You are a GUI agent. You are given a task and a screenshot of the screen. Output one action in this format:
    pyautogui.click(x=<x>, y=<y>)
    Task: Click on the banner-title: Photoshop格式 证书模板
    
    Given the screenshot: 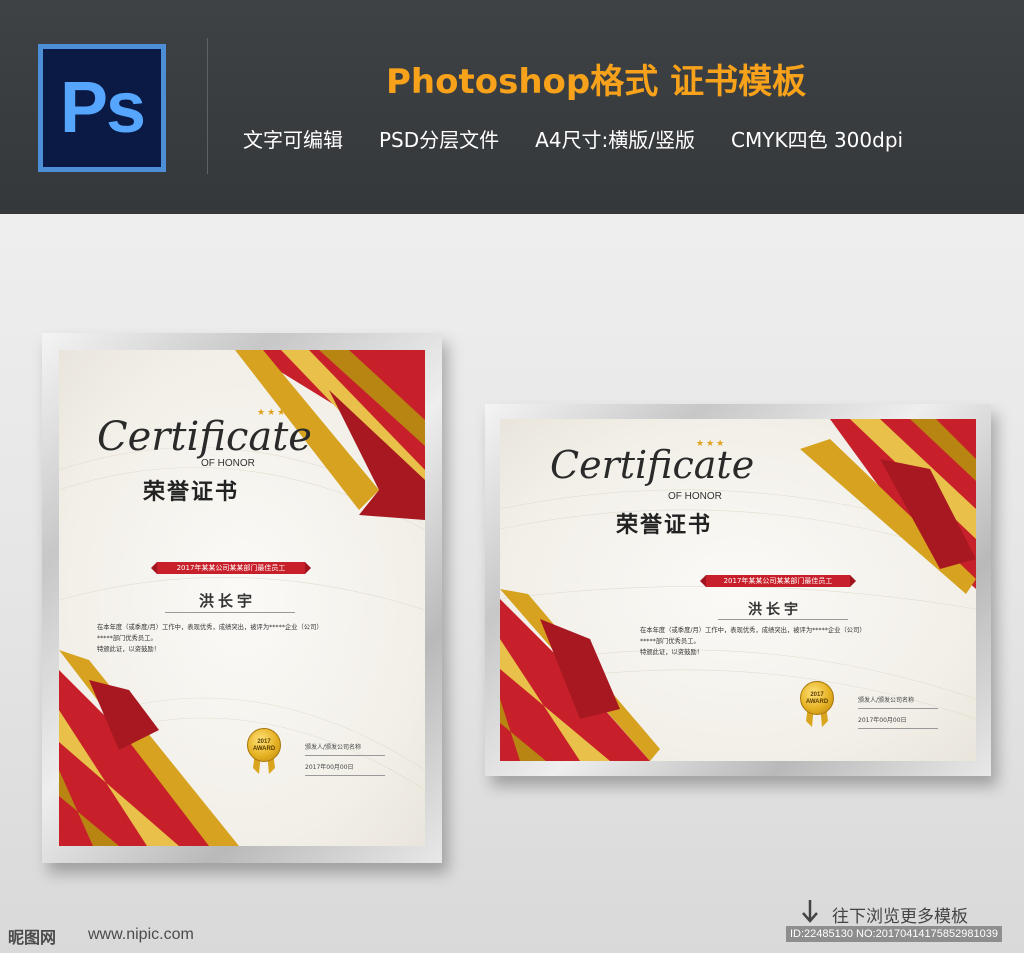 What is the action you would take?
    pyautogui.click(x=596, y=82)
    